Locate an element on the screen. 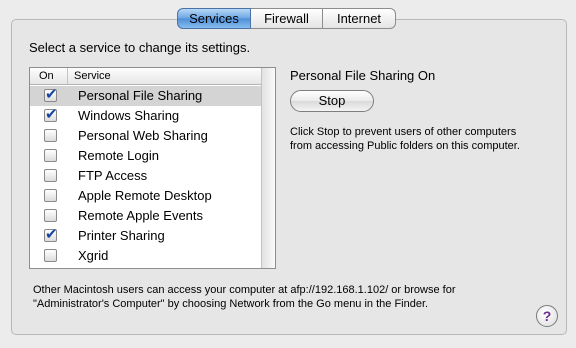 The image size is (576, 348). service-label: Remote Login is located at coordinates (118, 155).